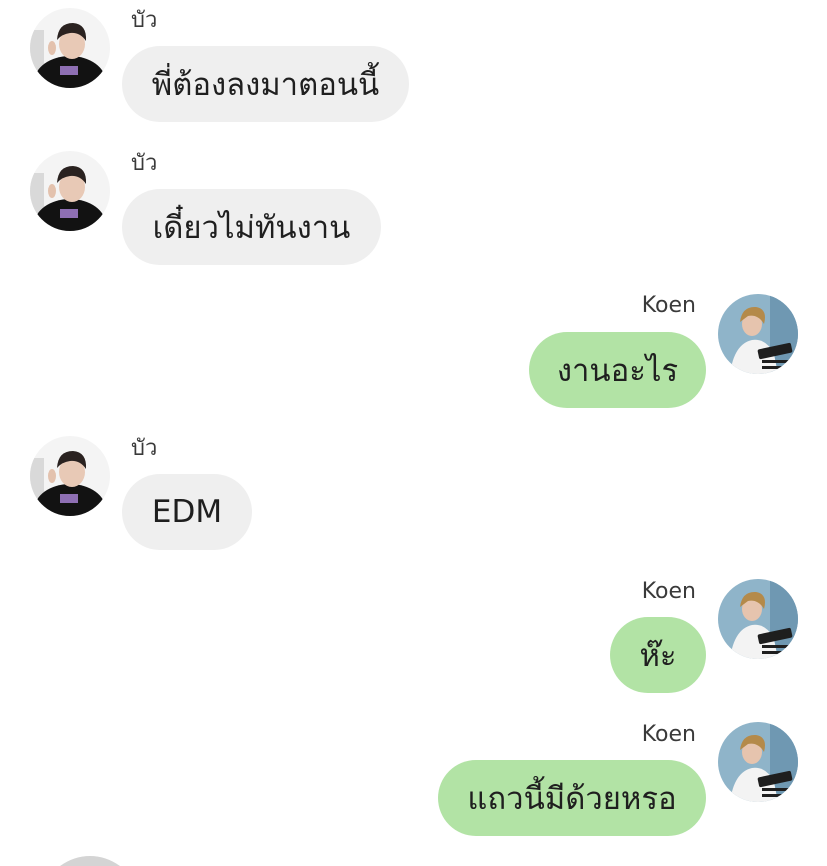 This screenshot has height=866, width=827. What do you see at coordinates (572, 798) in the screenshot?
I see `message-bubble: แถวนี้มีด้วยหรอ` at bounding box center [572, 798].